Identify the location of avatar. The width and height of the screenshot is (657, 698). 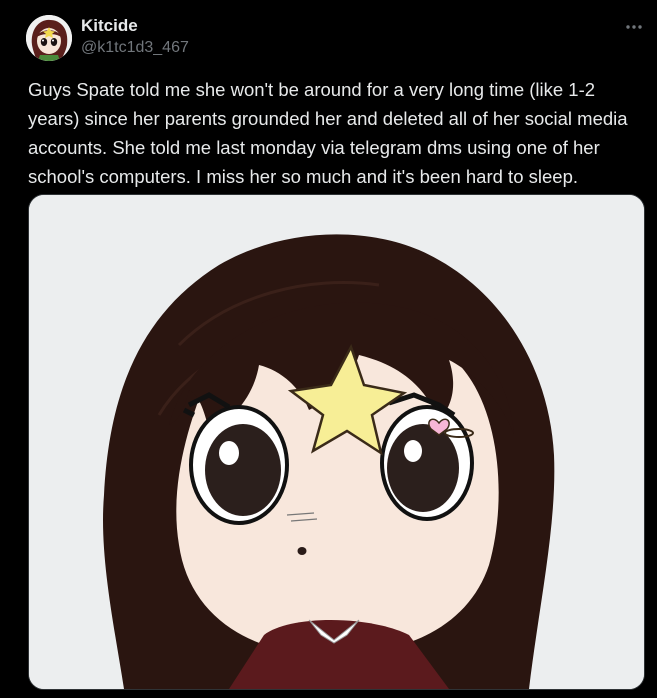
(49, 38).